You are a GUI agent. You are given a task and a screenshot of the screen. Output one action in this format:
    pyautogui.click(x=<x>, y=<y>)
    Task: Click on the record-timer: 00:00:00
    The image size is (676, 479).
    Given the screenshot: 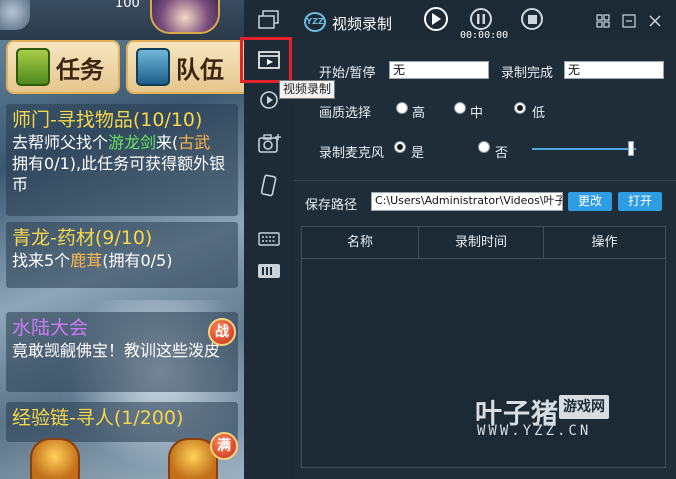 What is the action you would take?
    pyautogui.click(x=484, y=35)
    